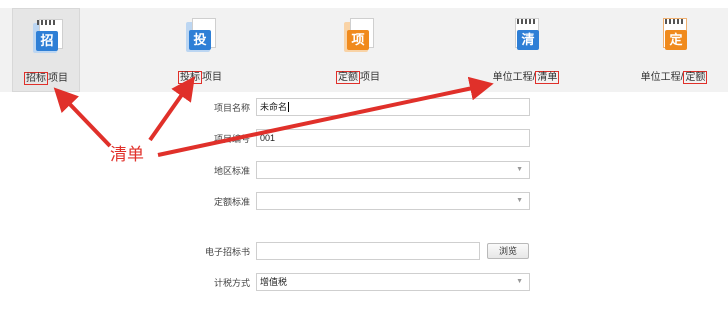 The width and height of the screenshot is (728, 330). What do you see at coordinates (325, 116) in the screenshot?
I see `arrow-to-bill` at bounding box center [325, 116].